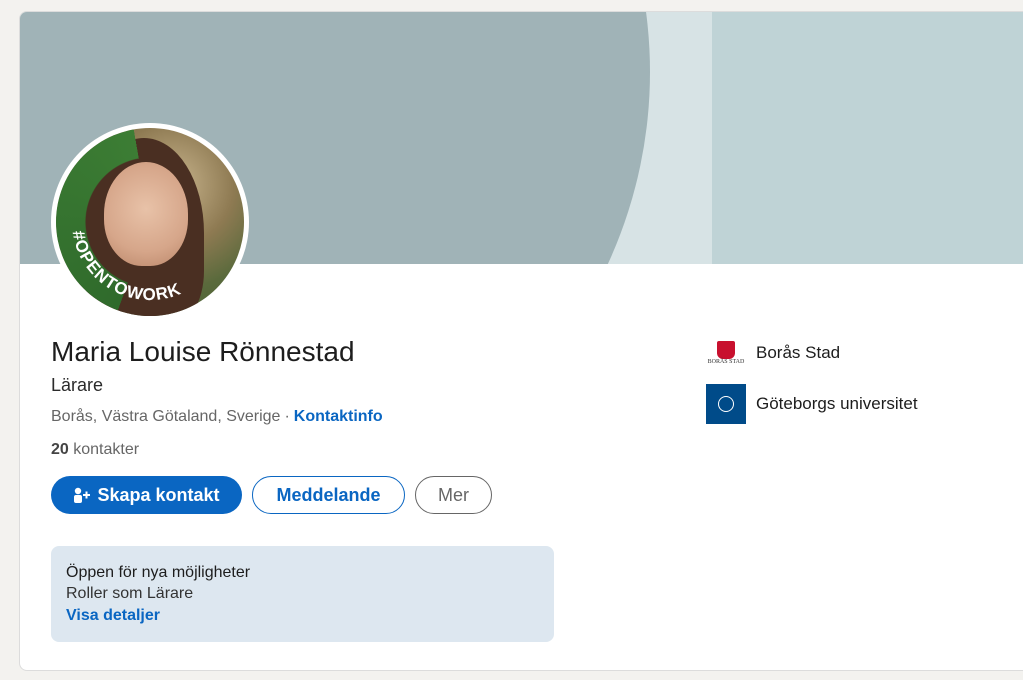 This screenshot has width=1023, height=680. What do you see at coordinates (726, 361) in the screenshot?
I see `boras-logo-text: BORÅS STAD` at bounding box center [726, 361].